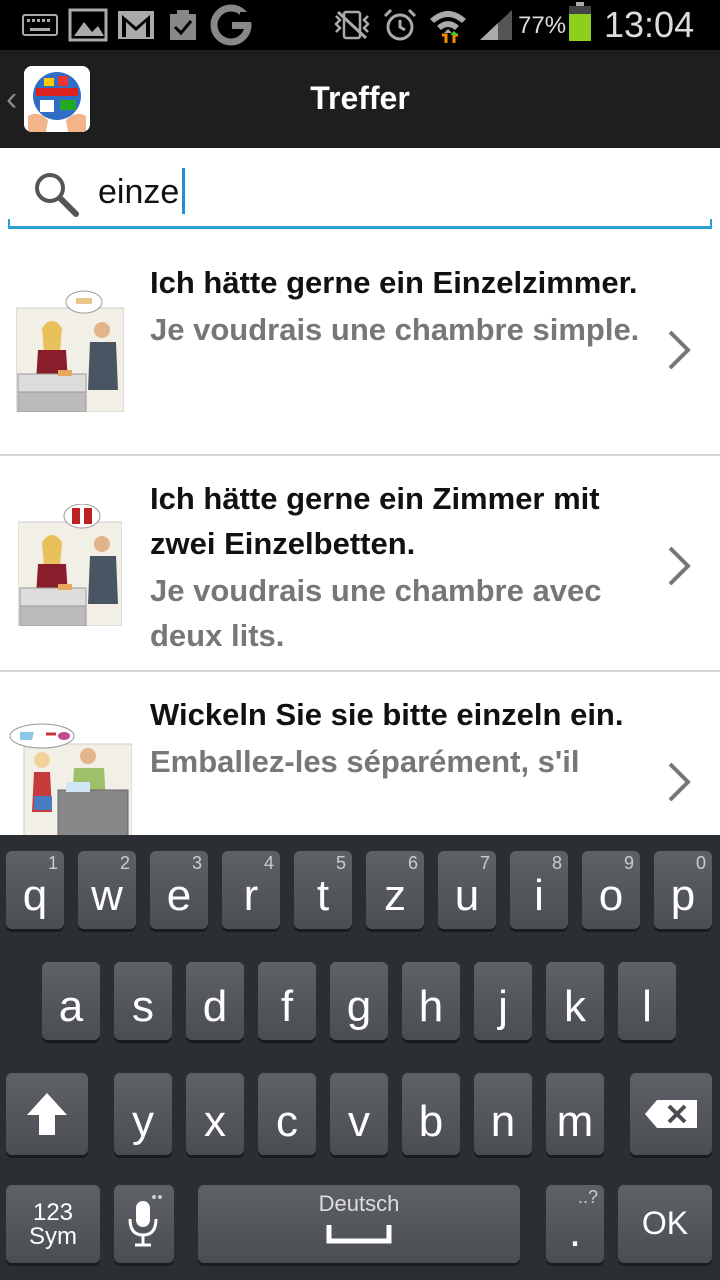 The image size is (720, 1280). Describe the element at coordinates (376, 613) in the screenshot. I see `french-translation: Je voudrais une chambre avec deux lits.` at that location.